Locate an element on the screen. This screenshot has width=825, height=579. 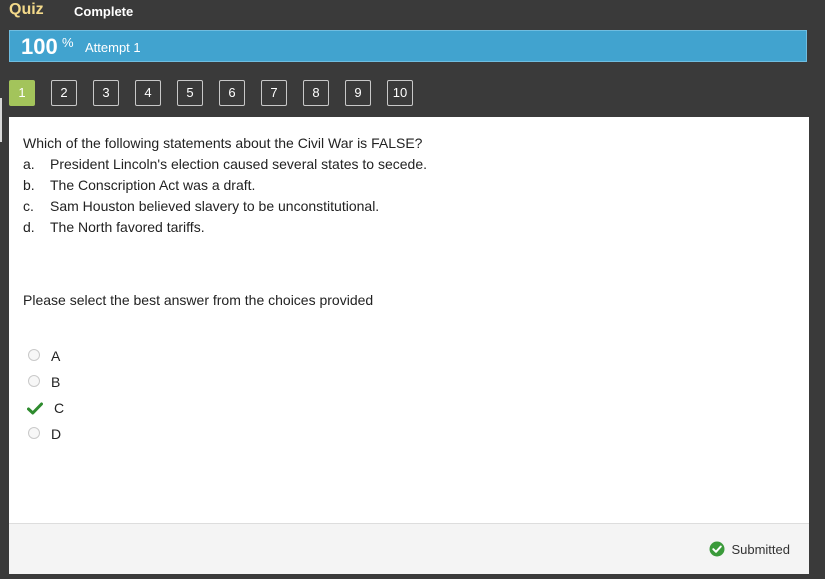
check-icon is located at coordinates (35, 411).